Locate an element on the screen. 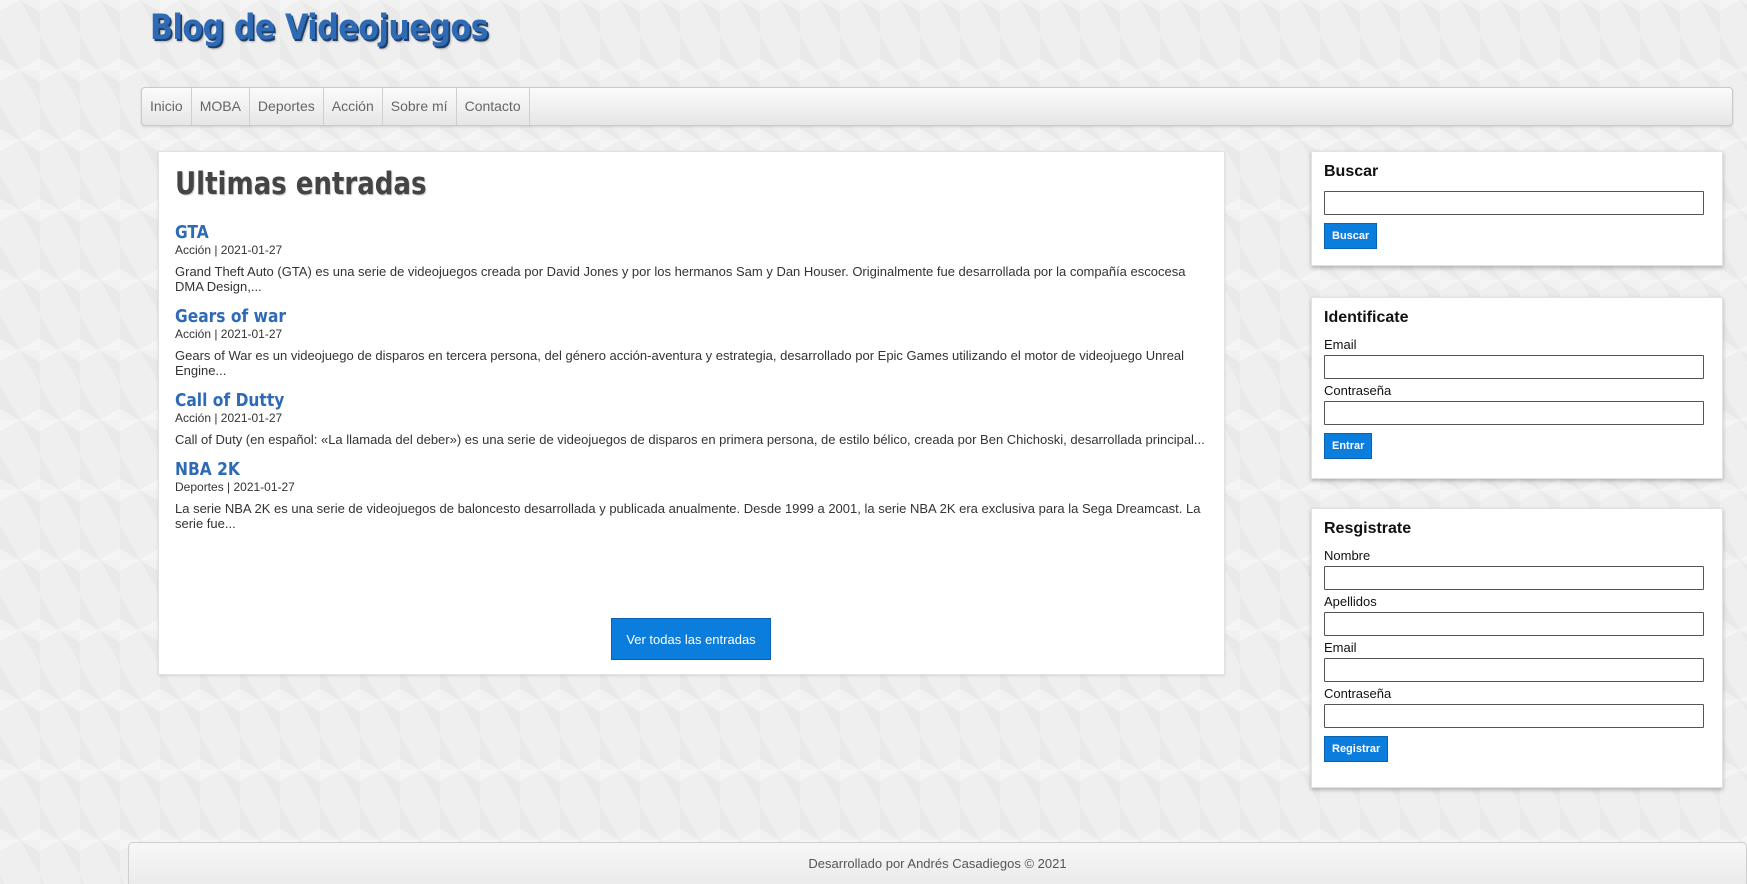 The height and width of the screenshot is (884, 1747). search-panel: Buscar Buscar is located at coordinates (1517, 208).